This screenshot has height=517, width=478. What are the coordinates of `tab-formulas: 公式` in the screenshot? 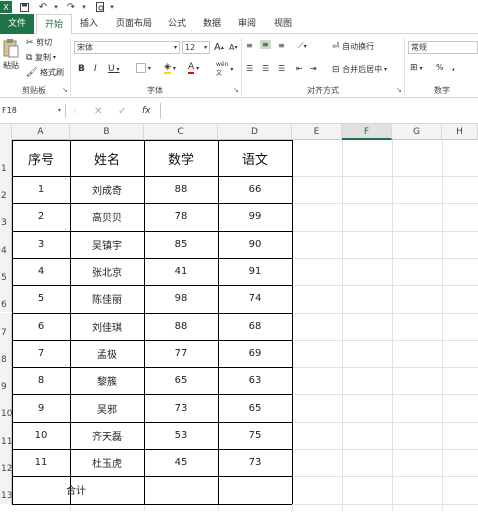 It's located at (177, 24).